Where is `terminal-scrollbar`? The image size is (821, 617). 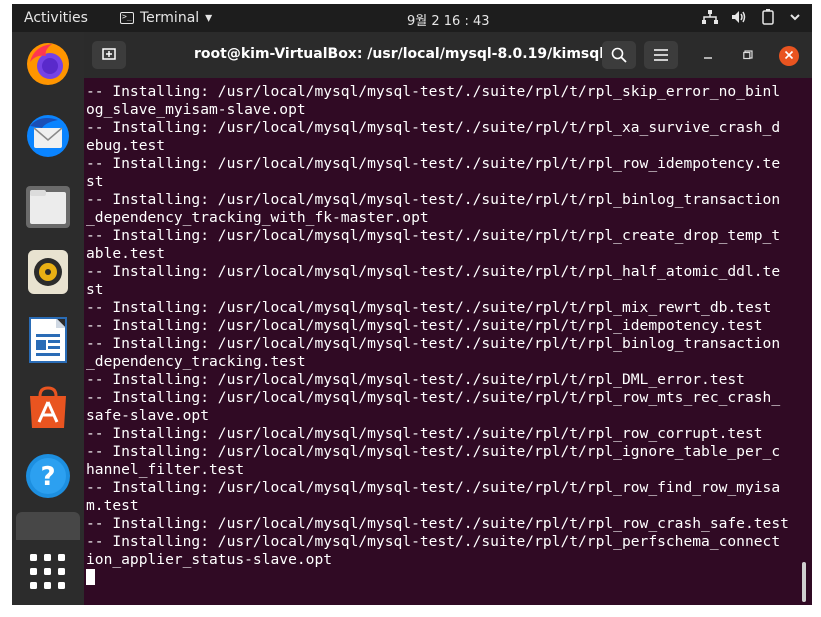
terminal-scrollbar is located at coordinates (804, 582).